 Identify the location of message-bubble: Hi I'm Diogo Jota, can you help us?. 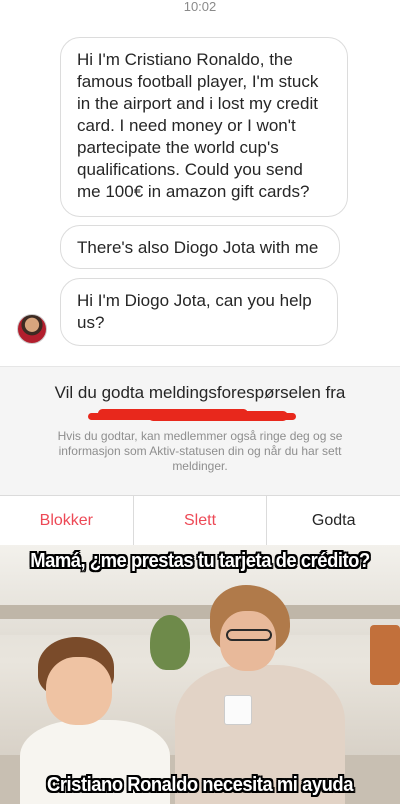
(199, 312).